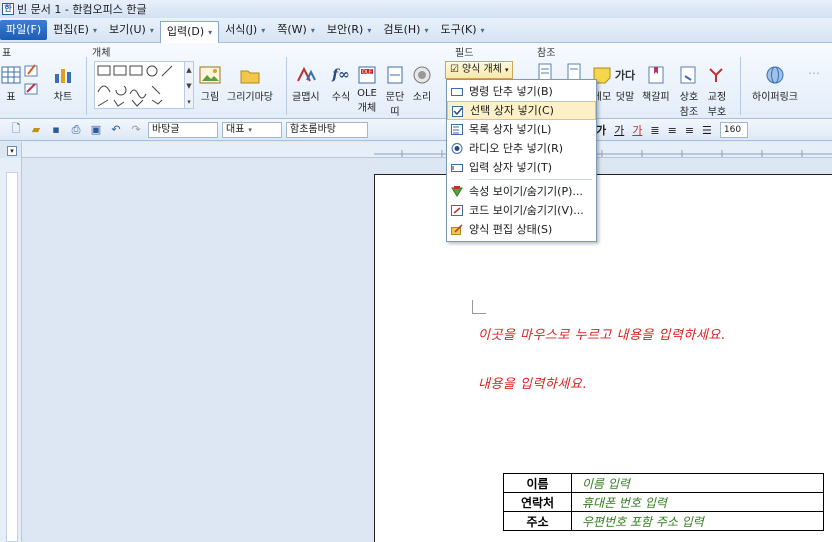  What do you see at coordinates (697, 483) in the screenshot?
I see `name-field: 이름 입력` at bounding box center [697, 483].